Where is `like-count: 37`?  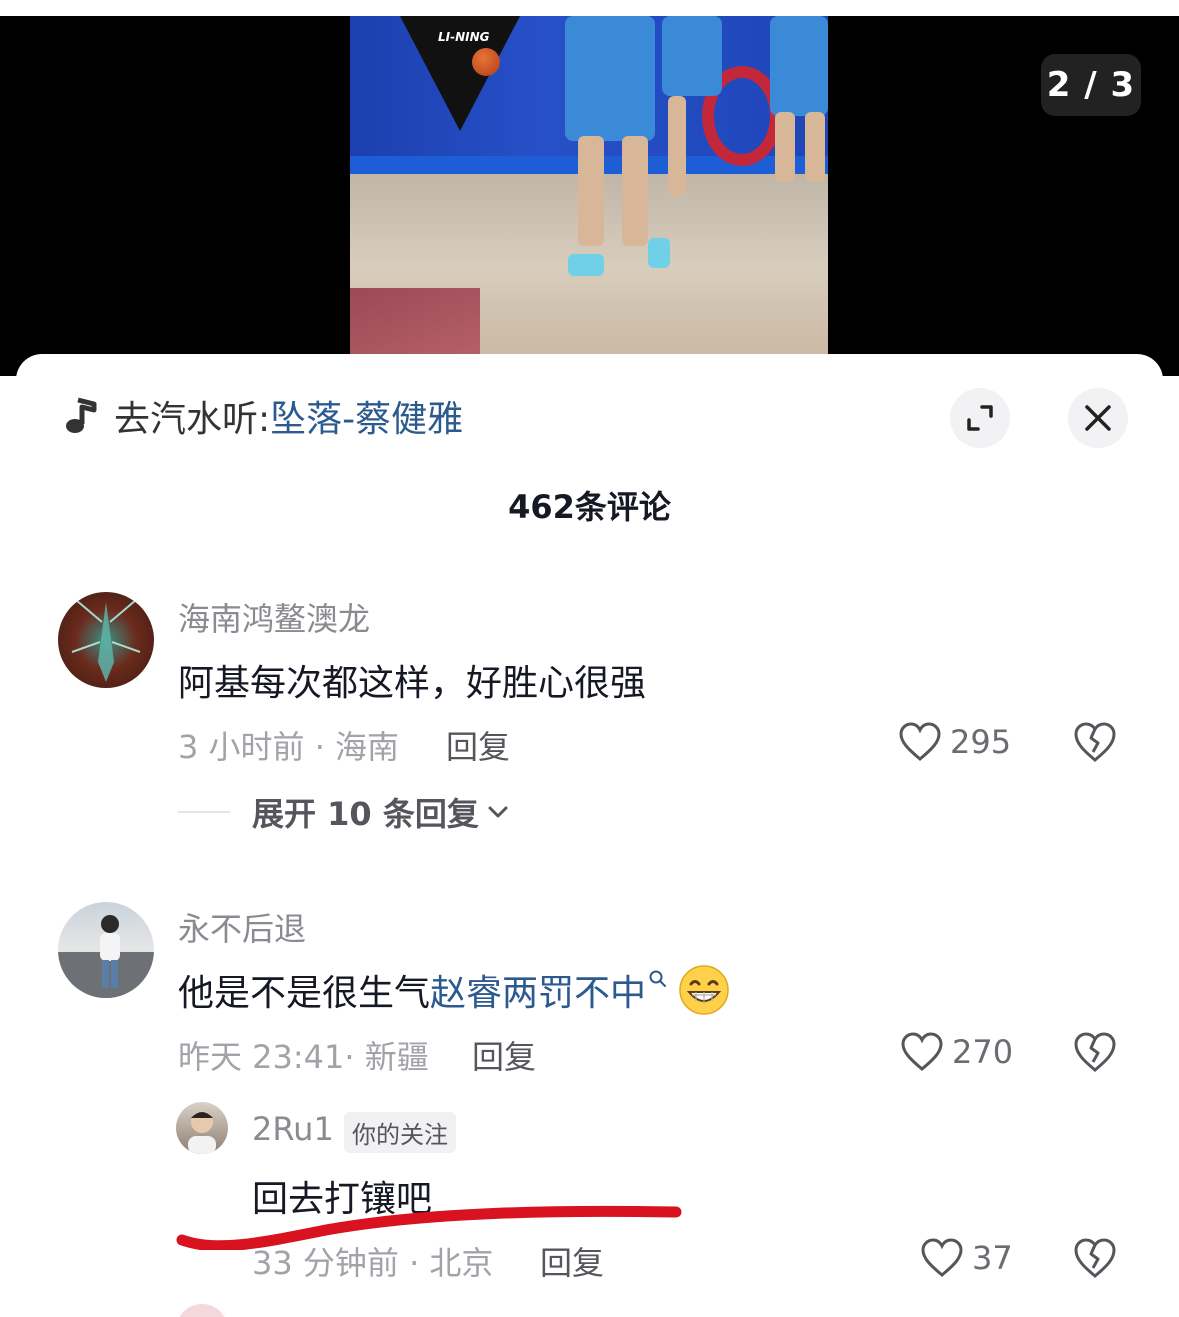
like-count: 37 is located at coordinates (992, 1258).